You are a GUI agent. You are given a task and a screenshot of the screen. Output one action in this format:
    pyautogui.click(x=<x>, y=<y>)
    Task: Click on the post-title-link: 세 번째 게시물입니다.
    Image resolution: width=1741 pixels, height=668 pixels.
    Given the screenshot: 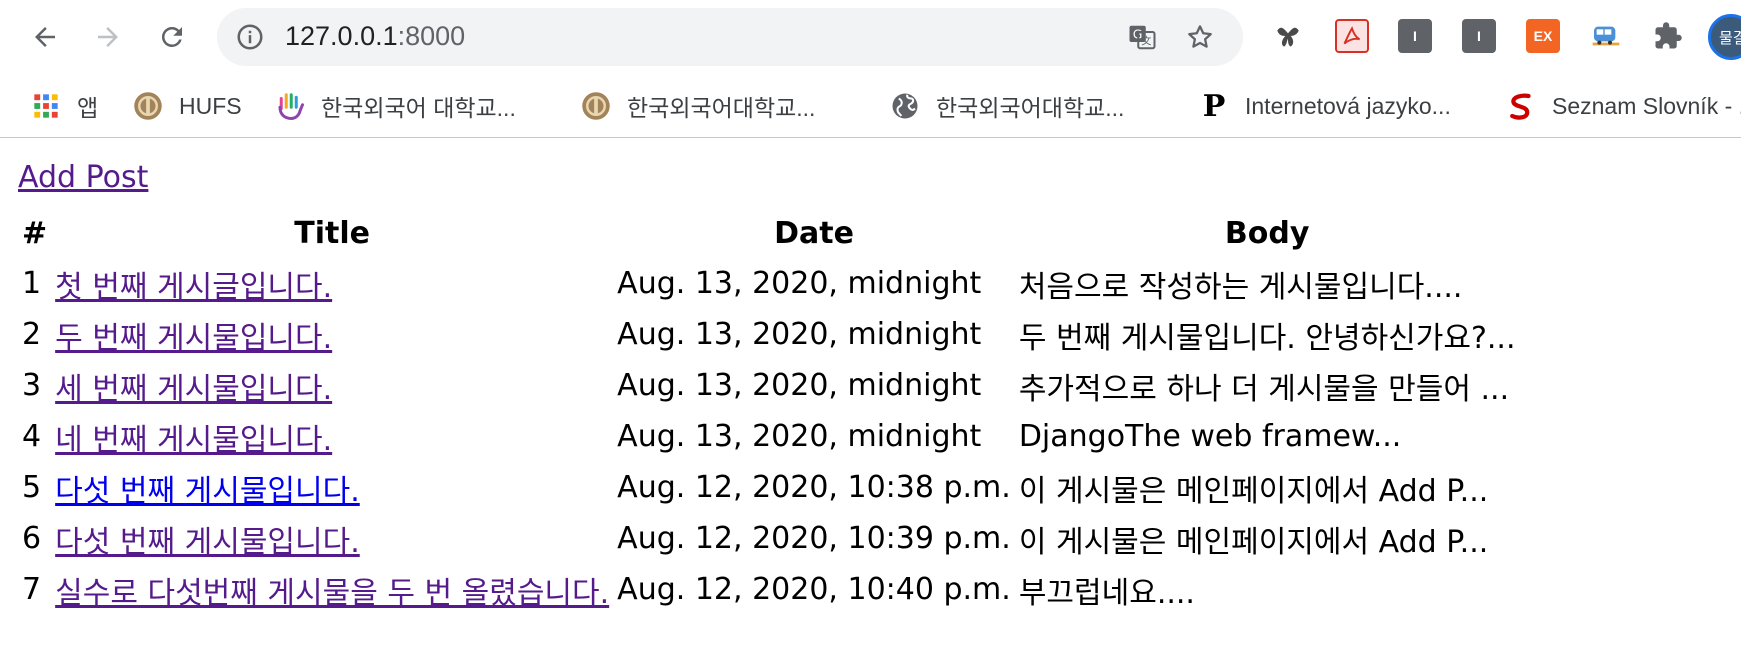 What is the action you would take?
    pyautogui.click(x=193, y=389)
    